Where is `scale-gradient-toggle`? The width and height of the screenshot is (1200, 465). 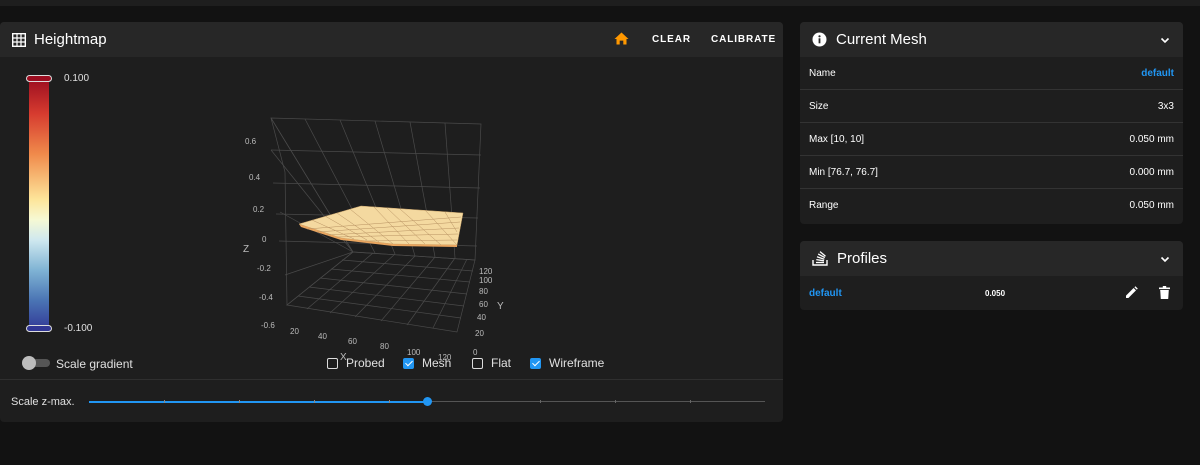 scale-gradient-toggle is located at coordinates (36, 363).